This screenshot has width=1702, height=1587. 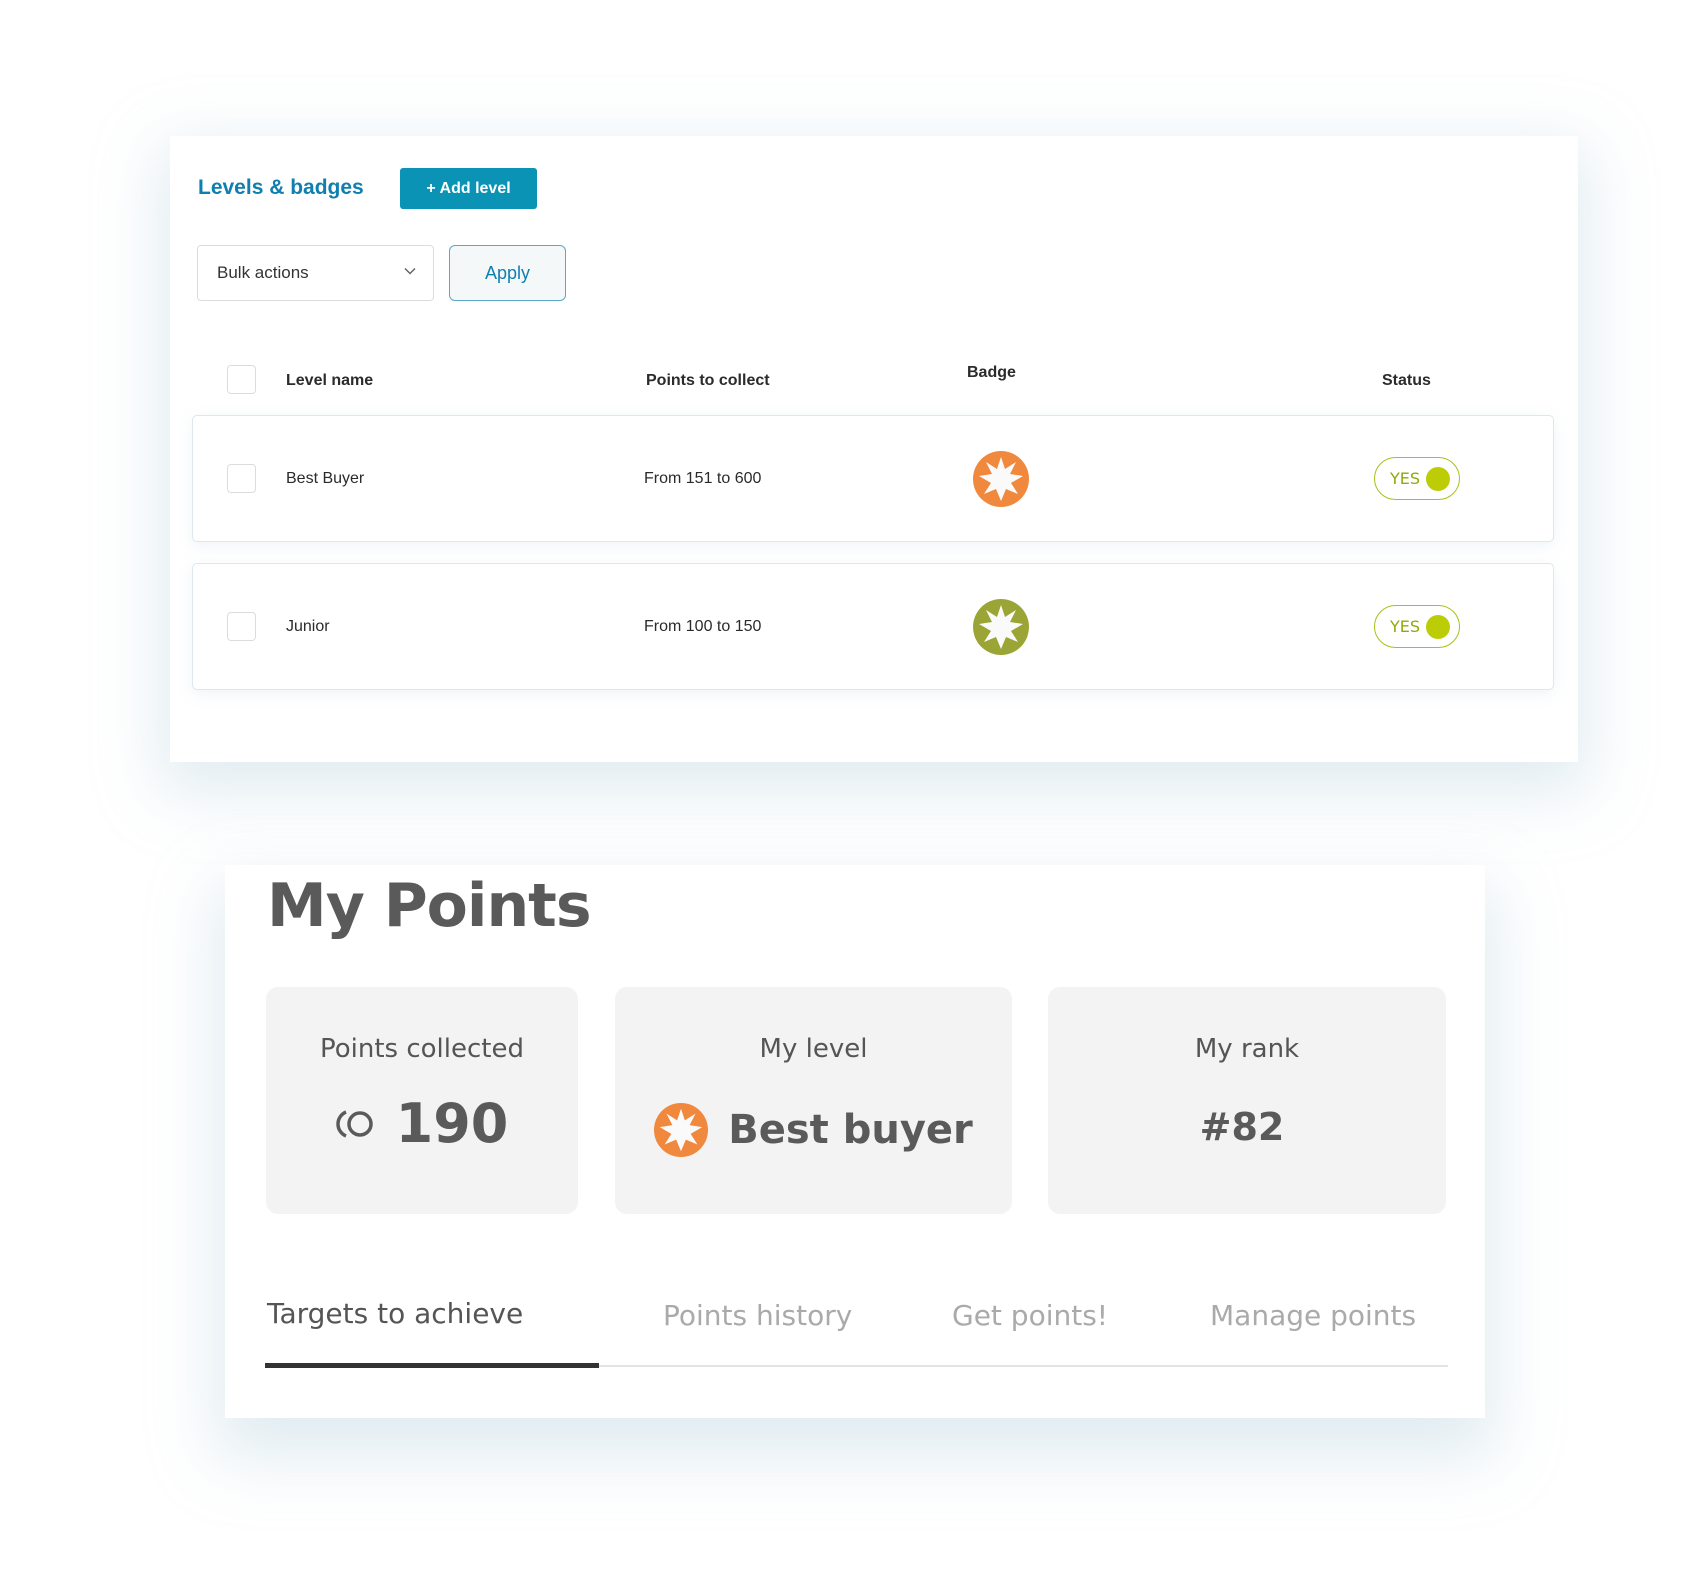 I want to click on stat-value-row: 190, so click(x=422, y=1123).